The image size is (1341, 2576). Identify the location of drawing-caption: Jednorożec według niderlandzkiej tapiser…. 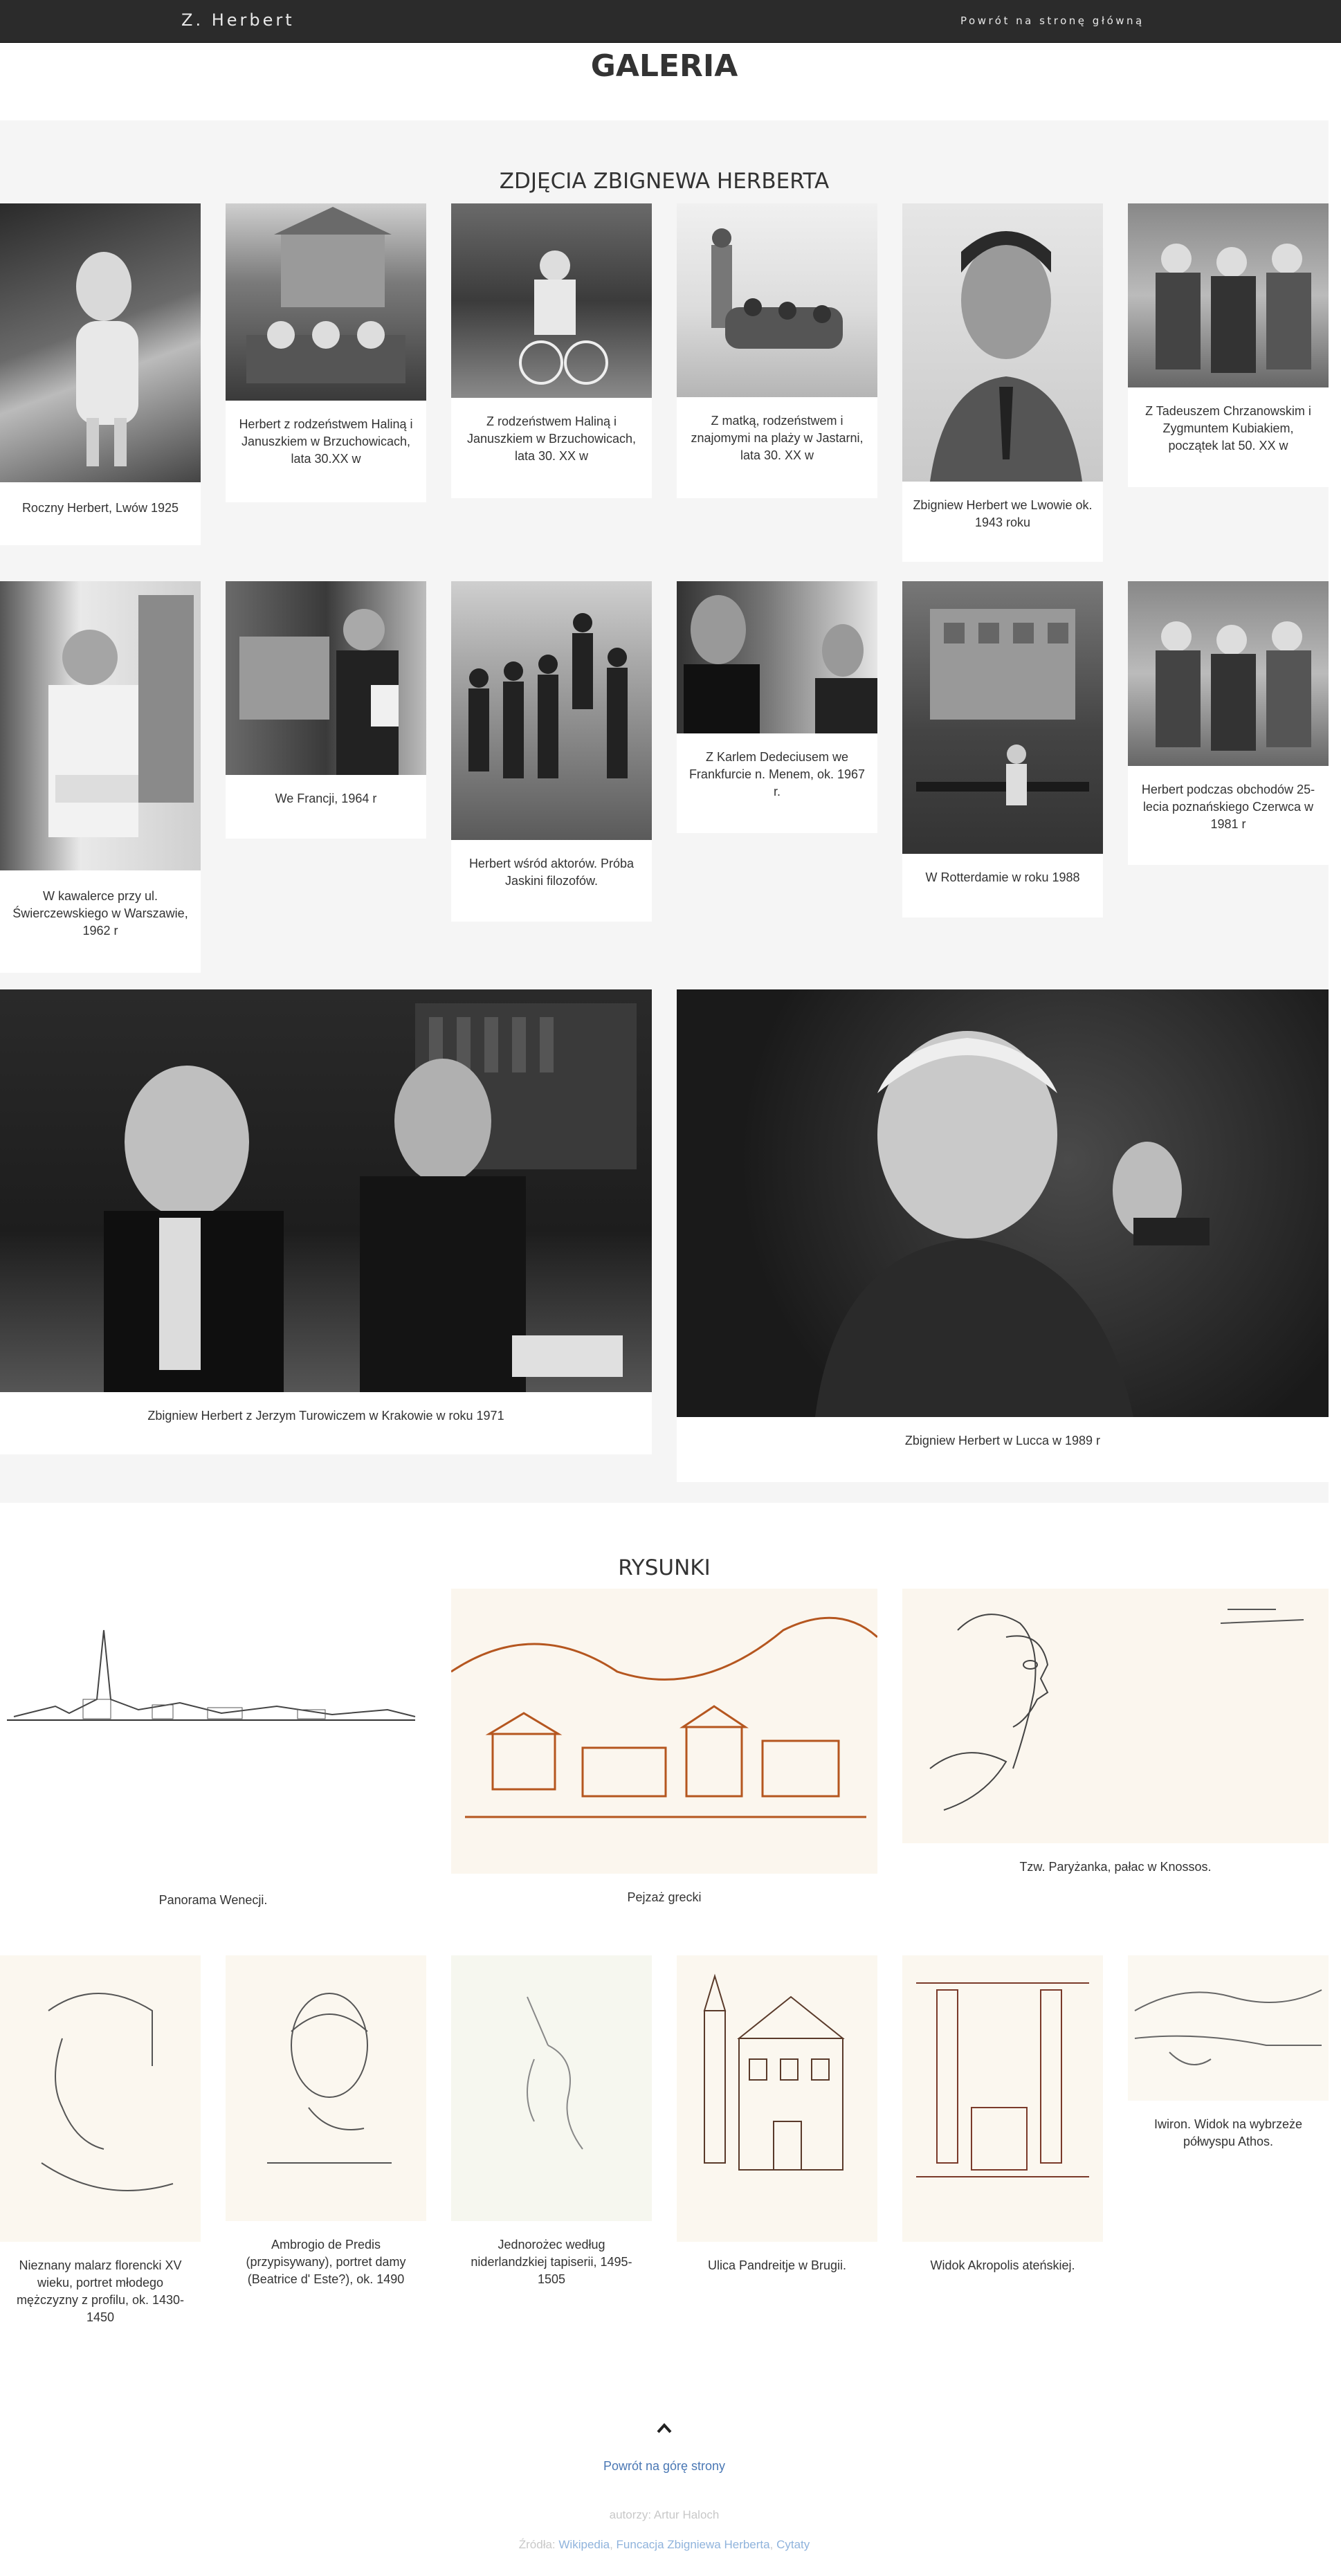
(551, 2262).